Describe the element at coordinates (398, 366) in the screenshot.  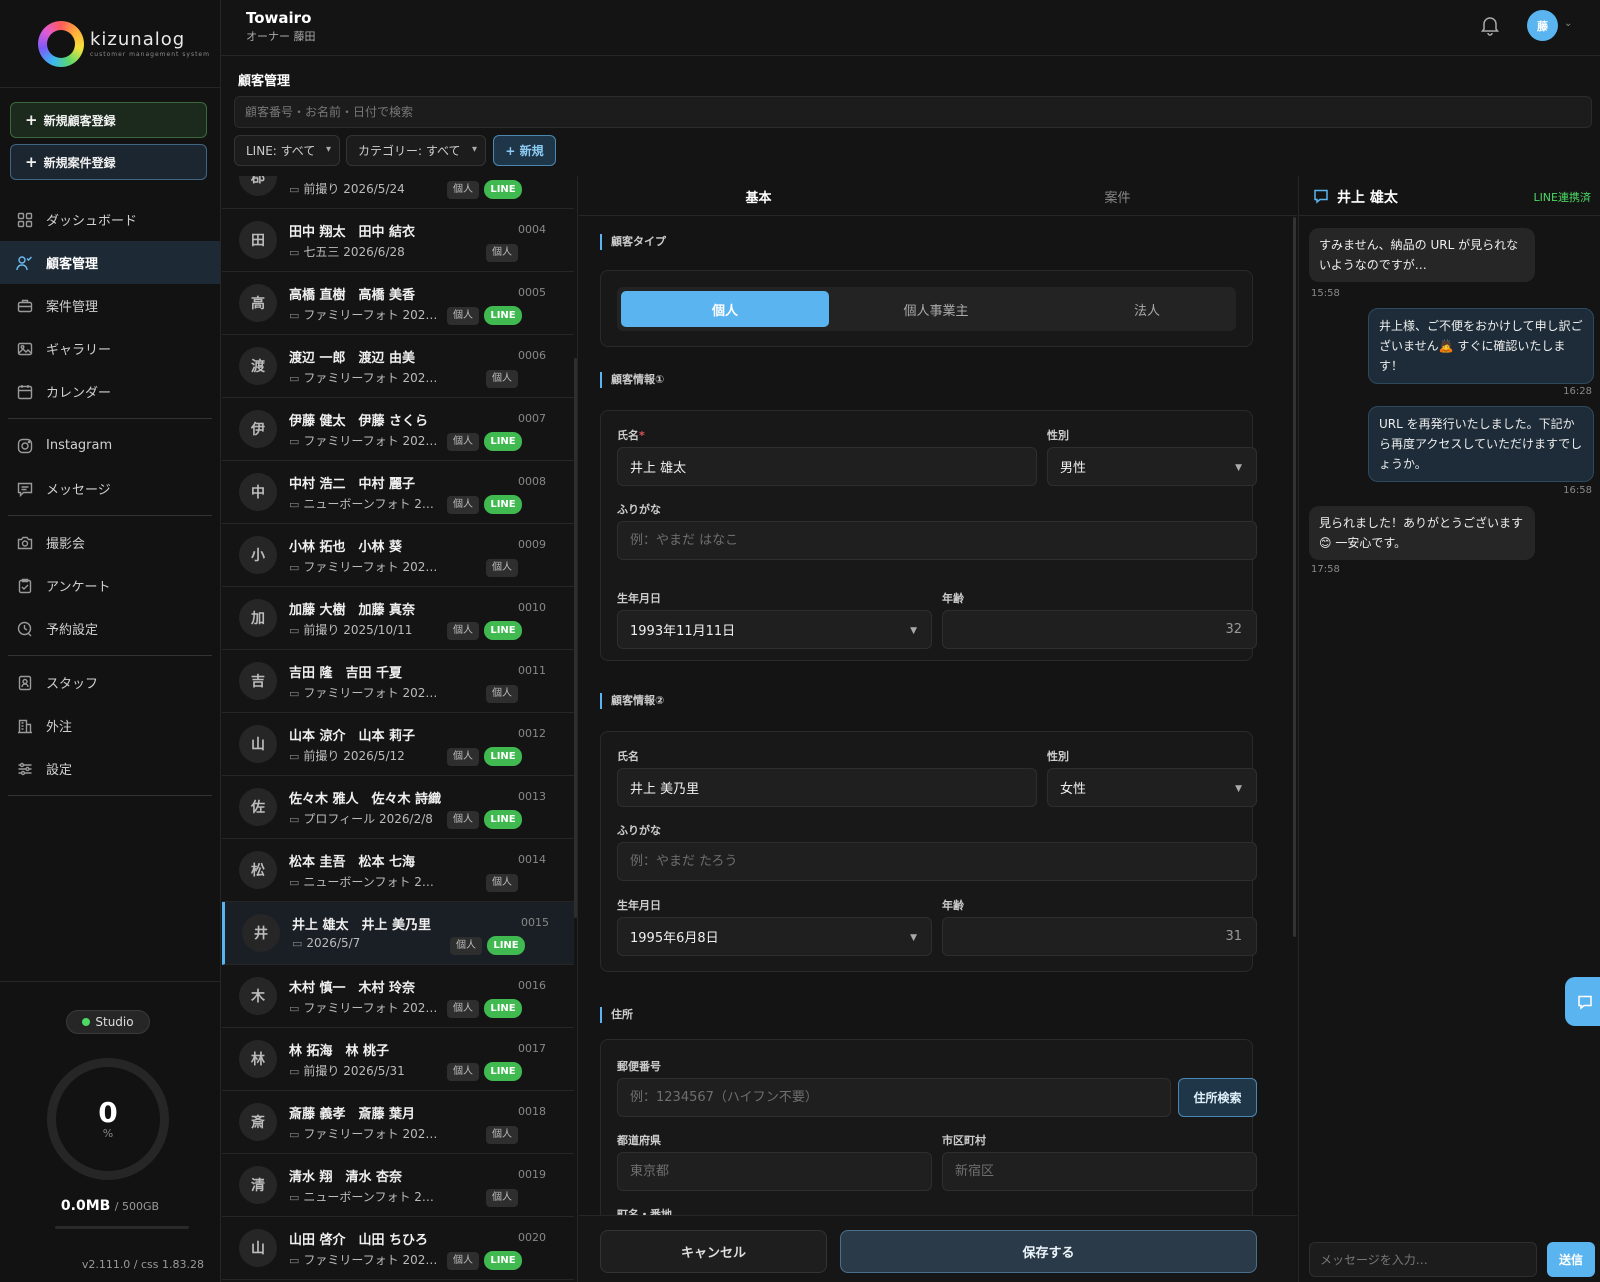
I see `customer-row: 渡渡辺 一郎 渡辺 由美 0006 ▭ファミリーフォト 2025/8/22 個人` at that location.